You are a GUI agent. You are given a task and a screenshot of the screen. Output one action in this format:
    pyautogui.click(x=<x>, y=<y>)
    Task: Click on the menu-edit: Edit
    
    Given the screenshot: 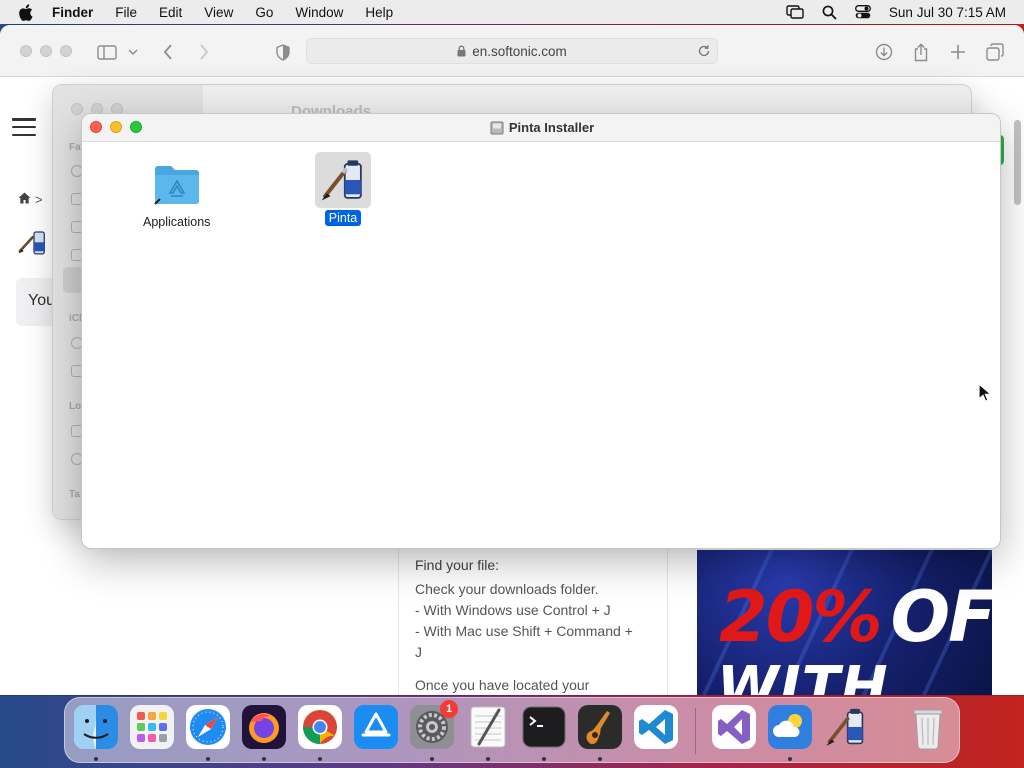 What is the action you would take?
    pyautogui.click(x=170, y=12)
    